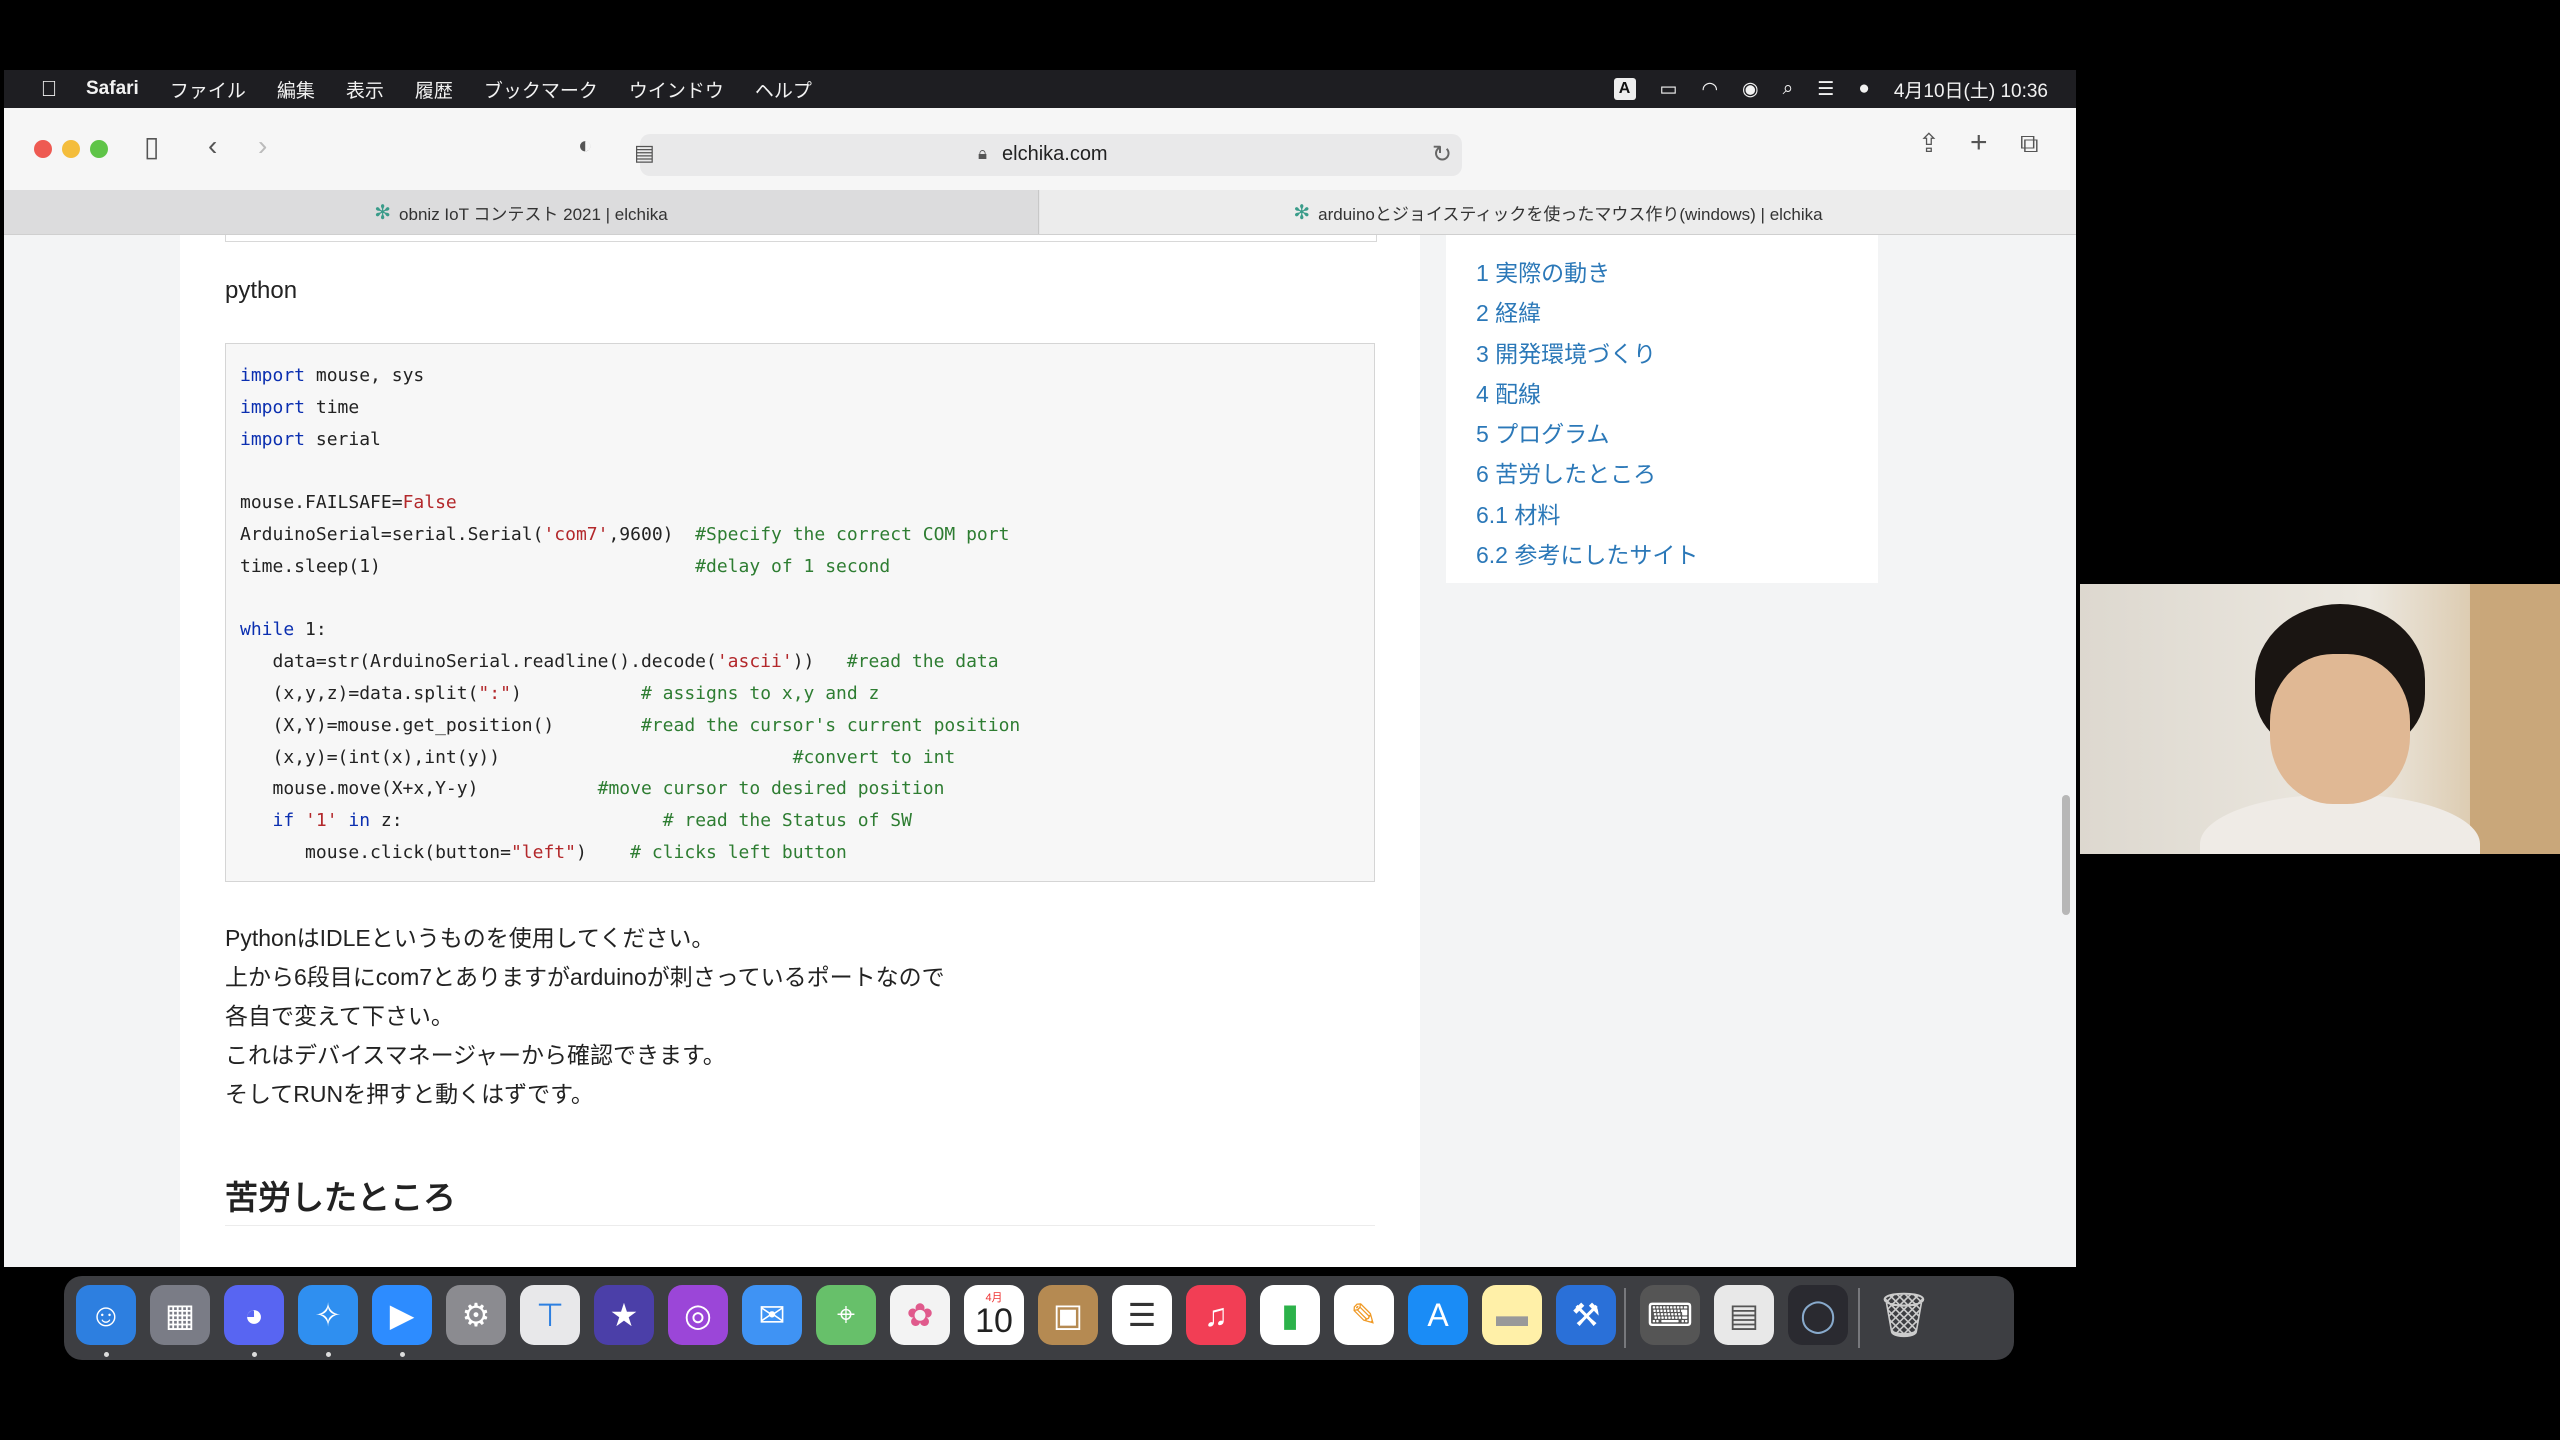 The width and height of the screenshot is (2560, 1440). I want to click on close-window-button, so click(43, 149).